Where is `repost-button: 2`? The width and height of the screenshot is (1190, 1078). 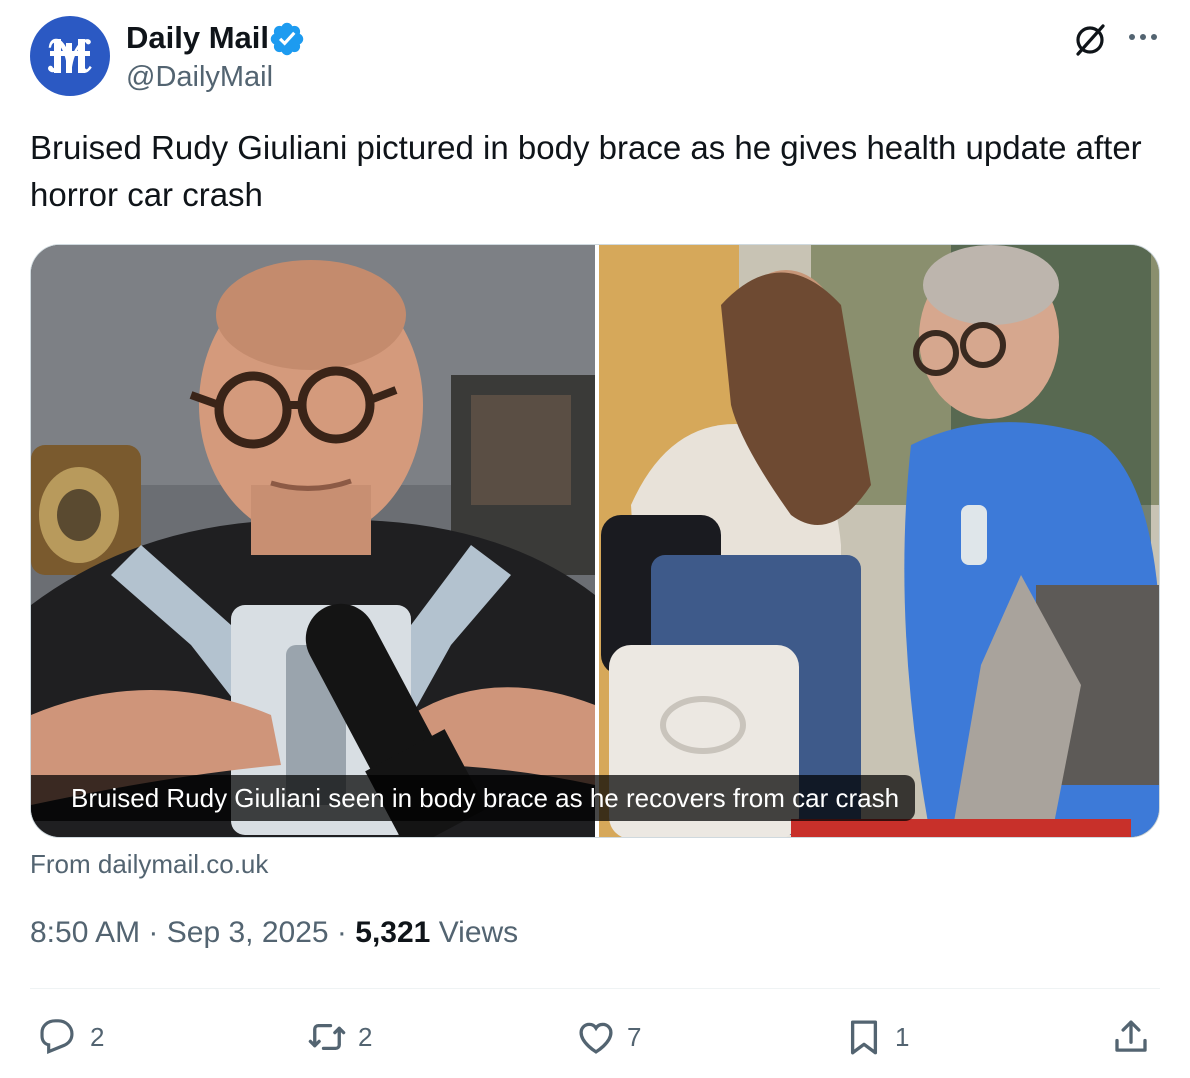
repost-button: 2 is located at coordinates (339, 1037).